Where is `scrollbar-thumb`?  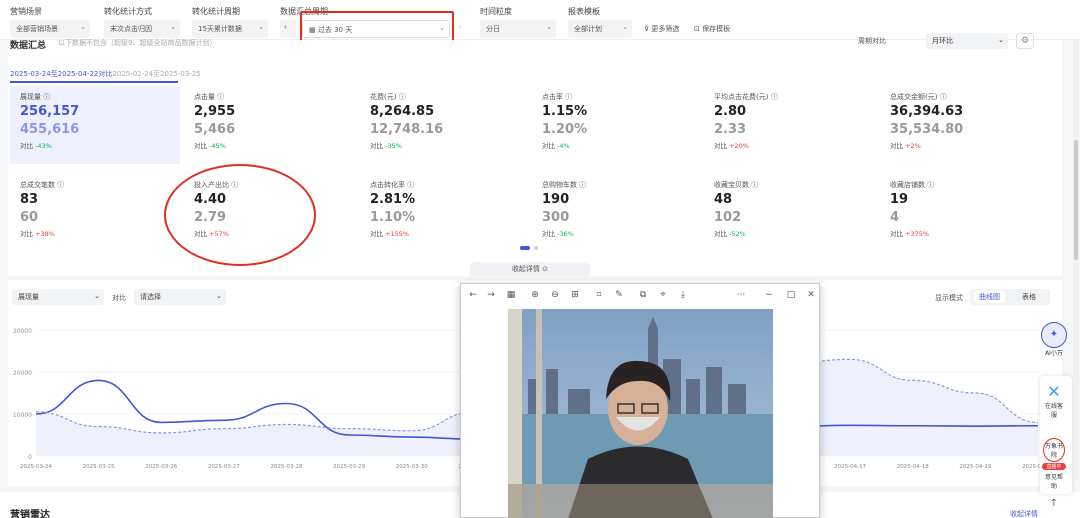
scrollbar-thumb is located at coordinates (1076, 200).